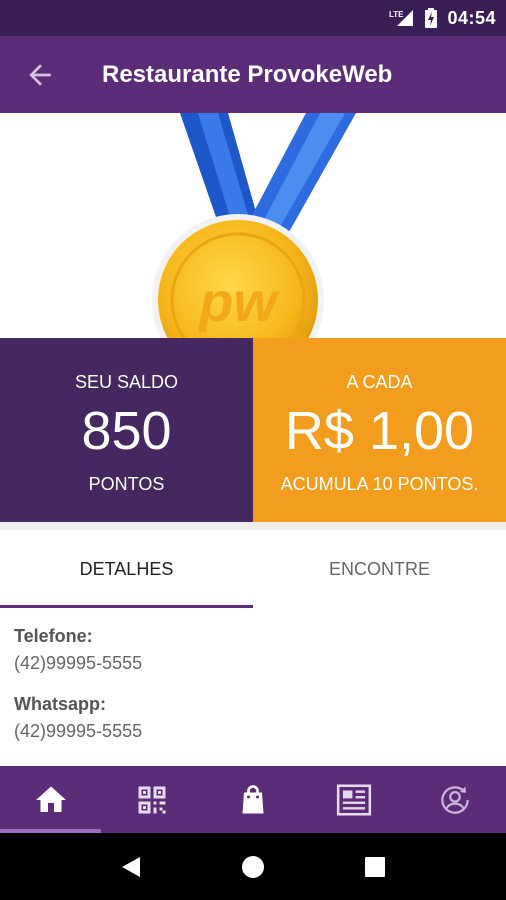 The image size is (506, 900). I want to click on clock: 04:54, so click(471, 17).